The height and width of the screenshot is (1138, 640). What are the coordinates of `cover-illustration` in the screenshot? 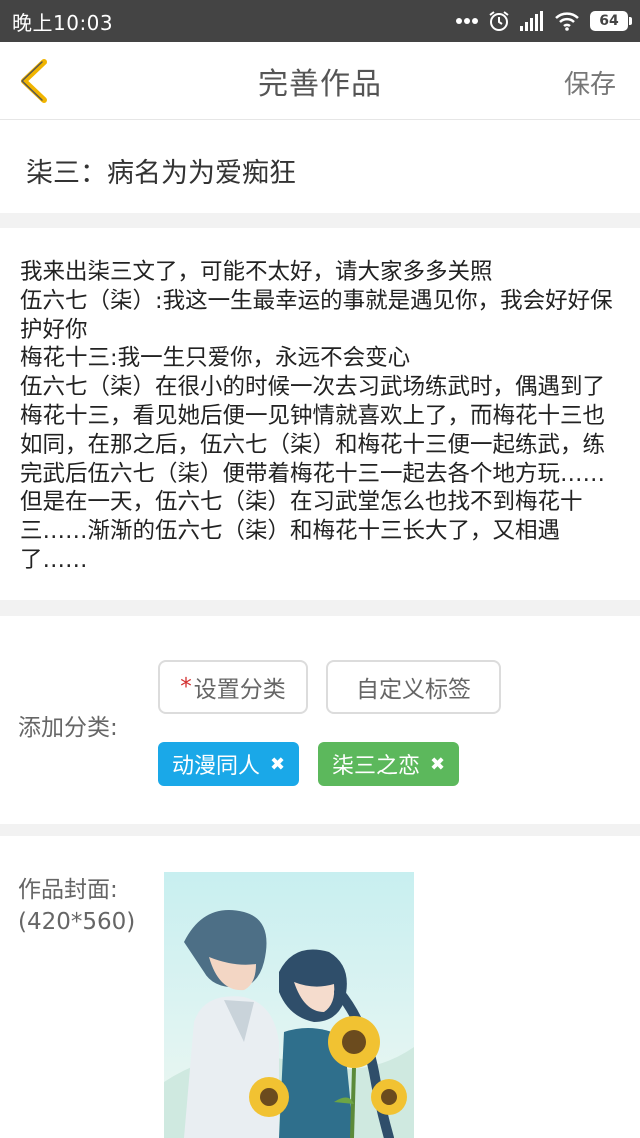 It's located at (289, 1005).